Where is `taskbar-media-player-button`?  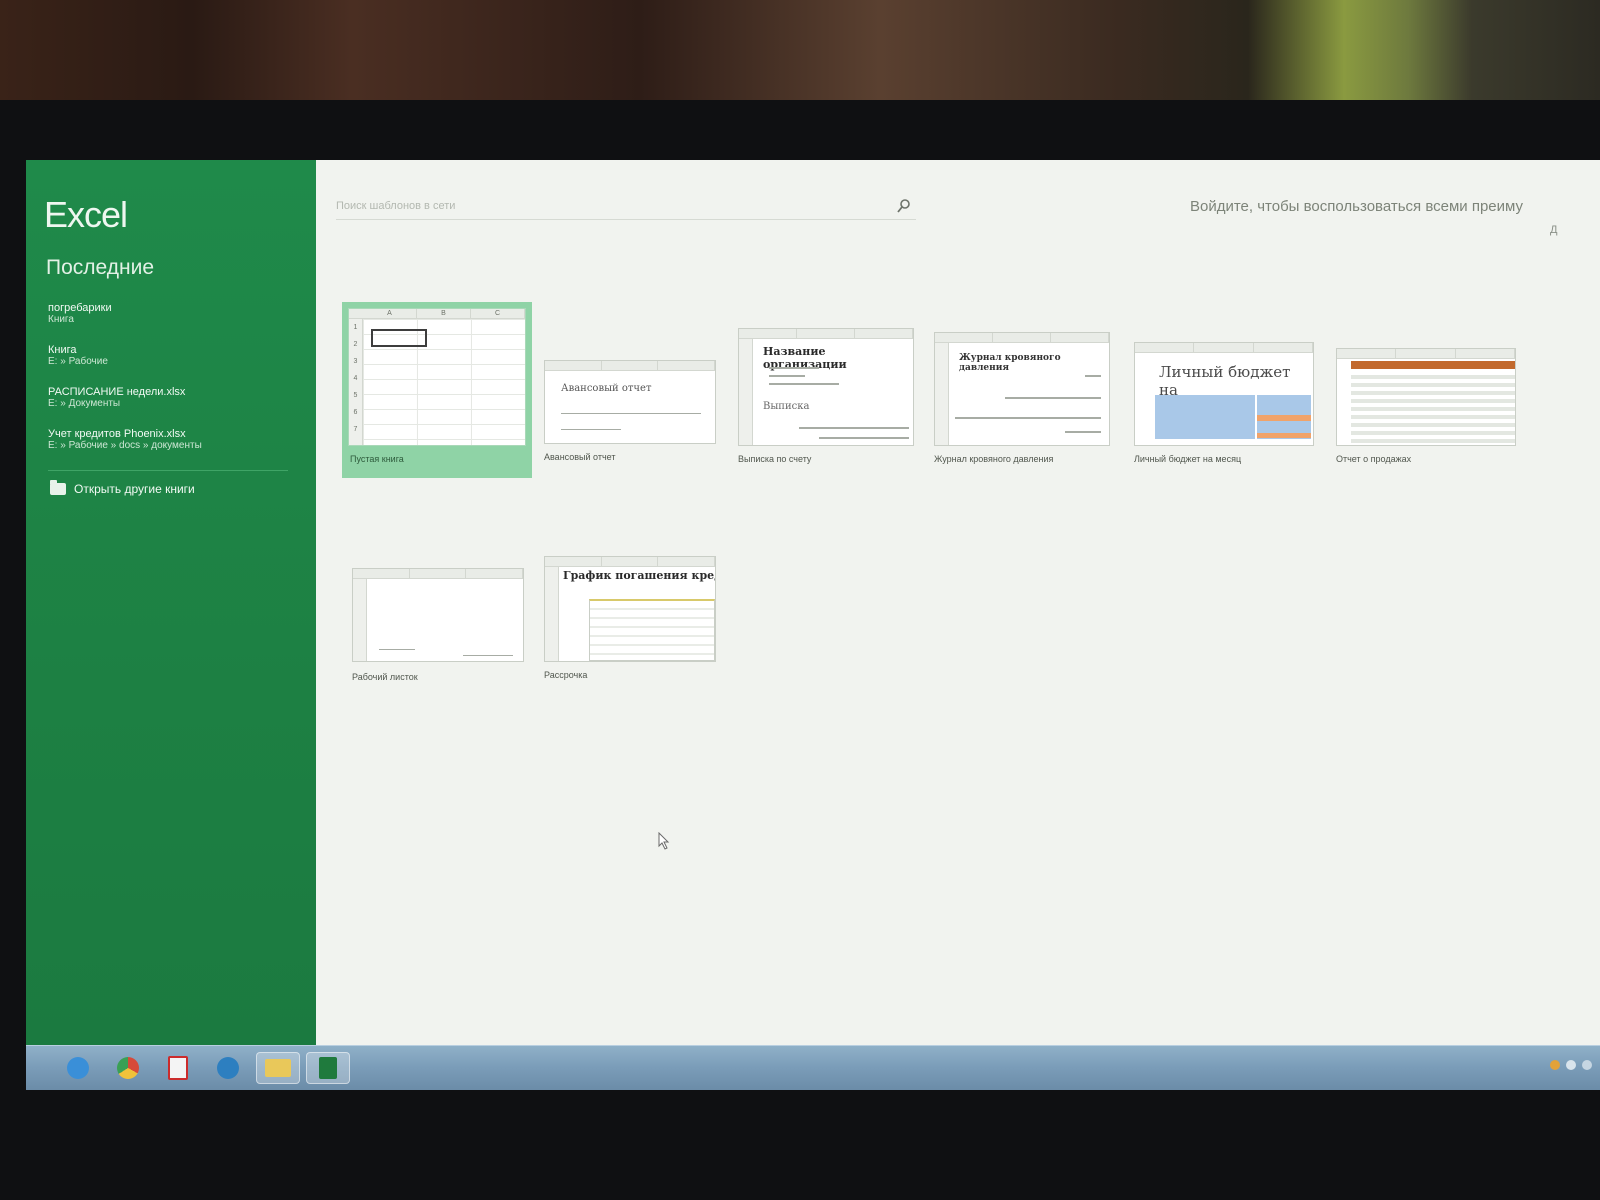
taskbar-media-player-button is located at coordinates (228, 1068).